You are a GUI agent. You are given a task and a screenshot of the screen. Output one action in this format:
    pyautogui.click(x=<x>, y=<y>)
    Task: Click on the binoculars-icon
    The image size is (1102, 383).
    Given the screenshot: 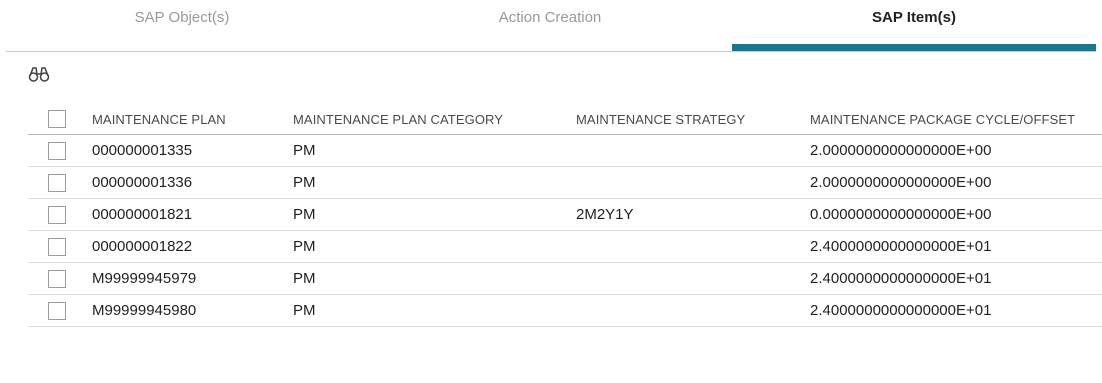 What is the action you would take?
    pyautogui.click(x=40, y=75)
    